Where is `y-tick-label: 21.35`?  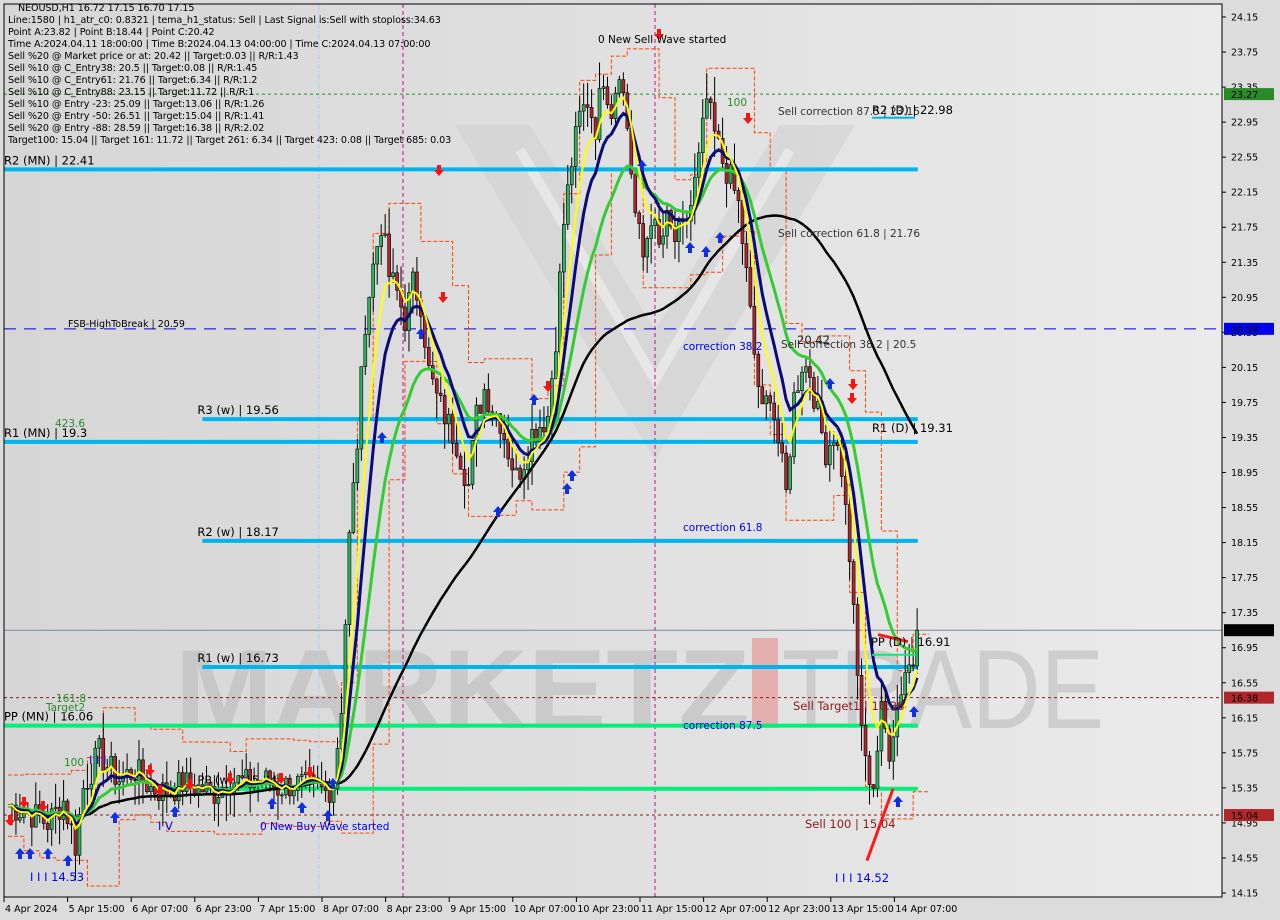 y-tick-label: 21.35 is located at coordinates (1244, 263).